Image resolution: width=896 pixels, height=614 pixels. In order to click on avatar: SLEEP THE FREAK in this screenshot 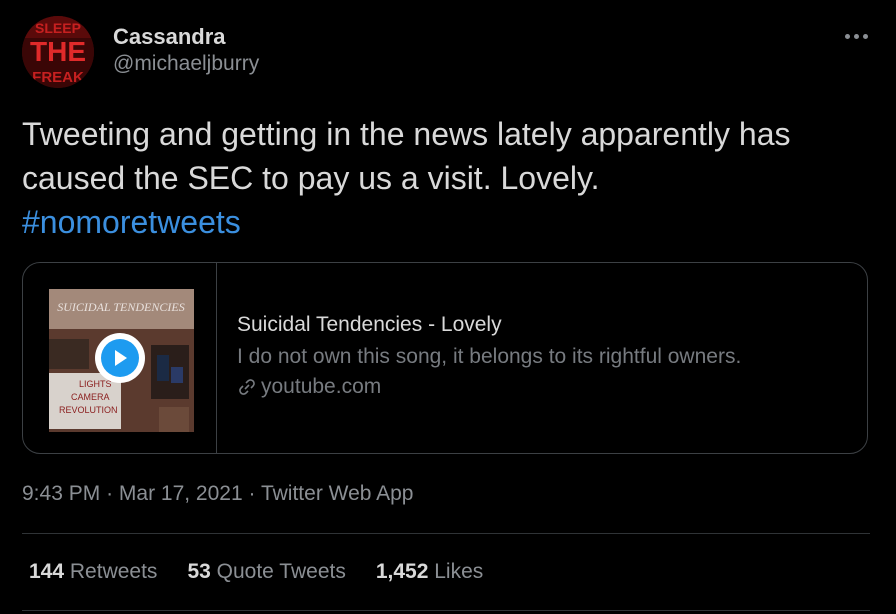, I will do `click(58, 52)`.